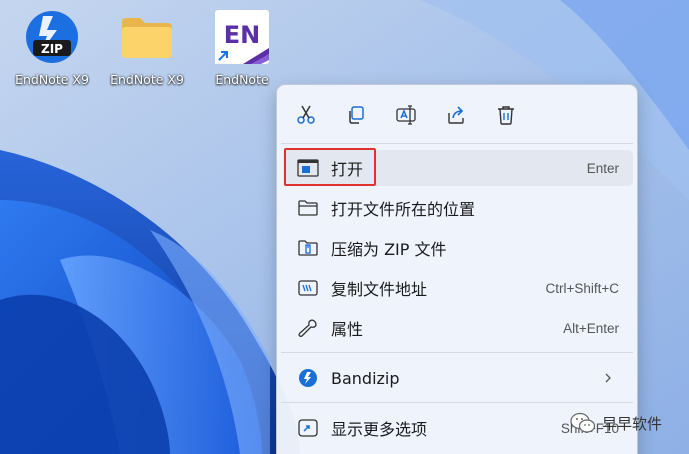  I want to click on folder-icon, so click(147, 37).